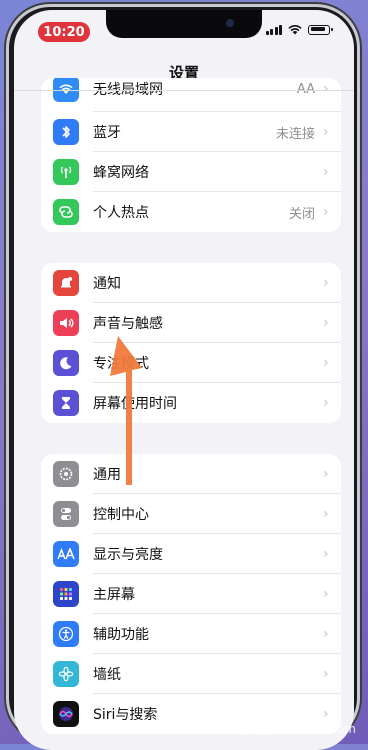 This screenshot has width=368, height=750. Describe the element at coordinates (66, 634) in the screenshot. I see `accessibility-icon` at that location.